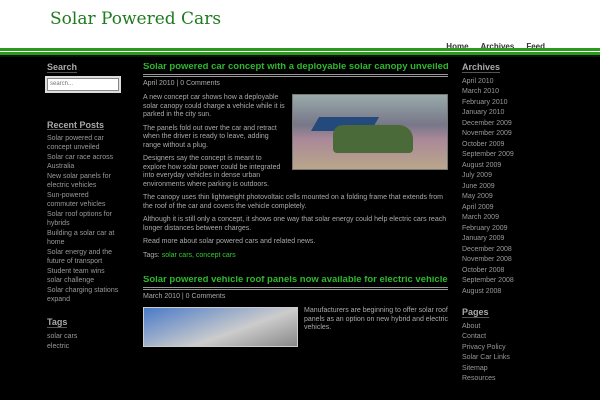 The width and height of the screenshot is (600, 400). What do you see at coordinates (501, 358) in the screenshot?
I see `page-link: Solar Car Links` at bounding box center [501, 358].